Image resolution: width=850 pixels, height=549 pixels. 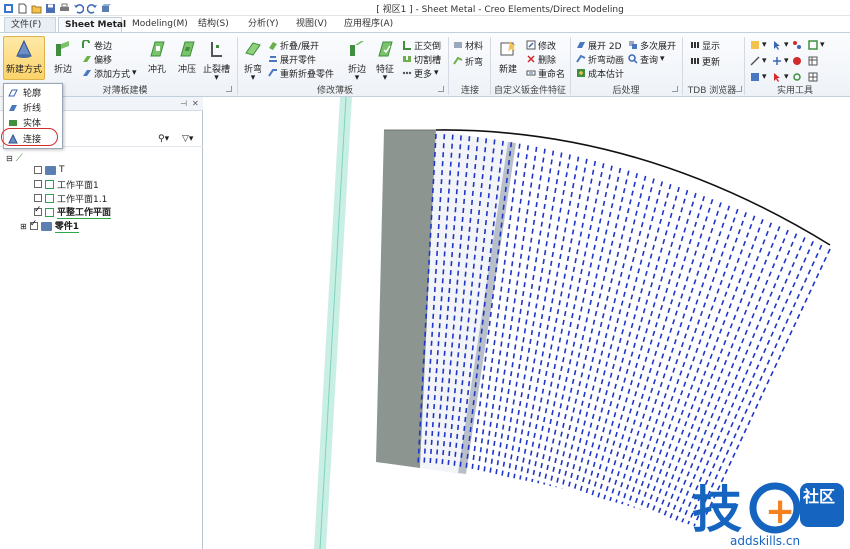 I want to click on tree-item-part1: ⊞ 零件1, so click(x=49, y=226).